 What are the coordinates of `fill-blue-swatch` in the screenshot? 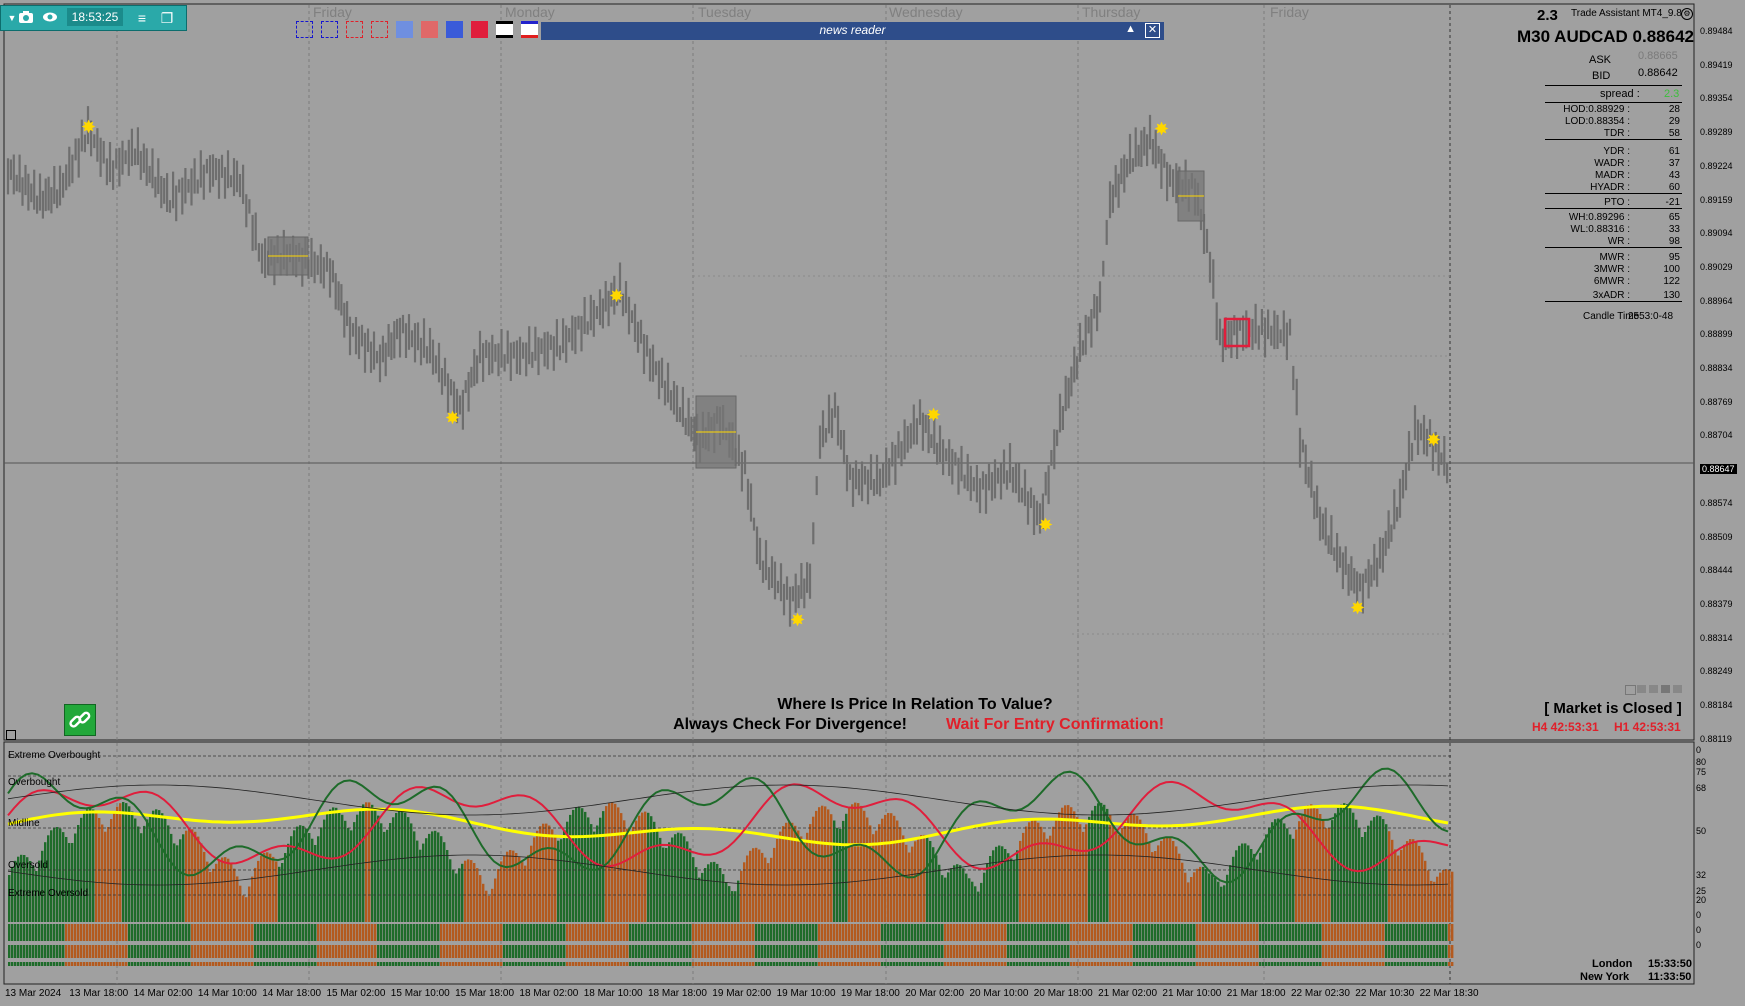 It's located at (454, 29).